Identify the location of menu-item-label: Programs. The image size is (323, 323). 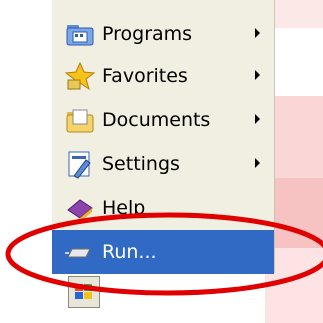
(147, 34).